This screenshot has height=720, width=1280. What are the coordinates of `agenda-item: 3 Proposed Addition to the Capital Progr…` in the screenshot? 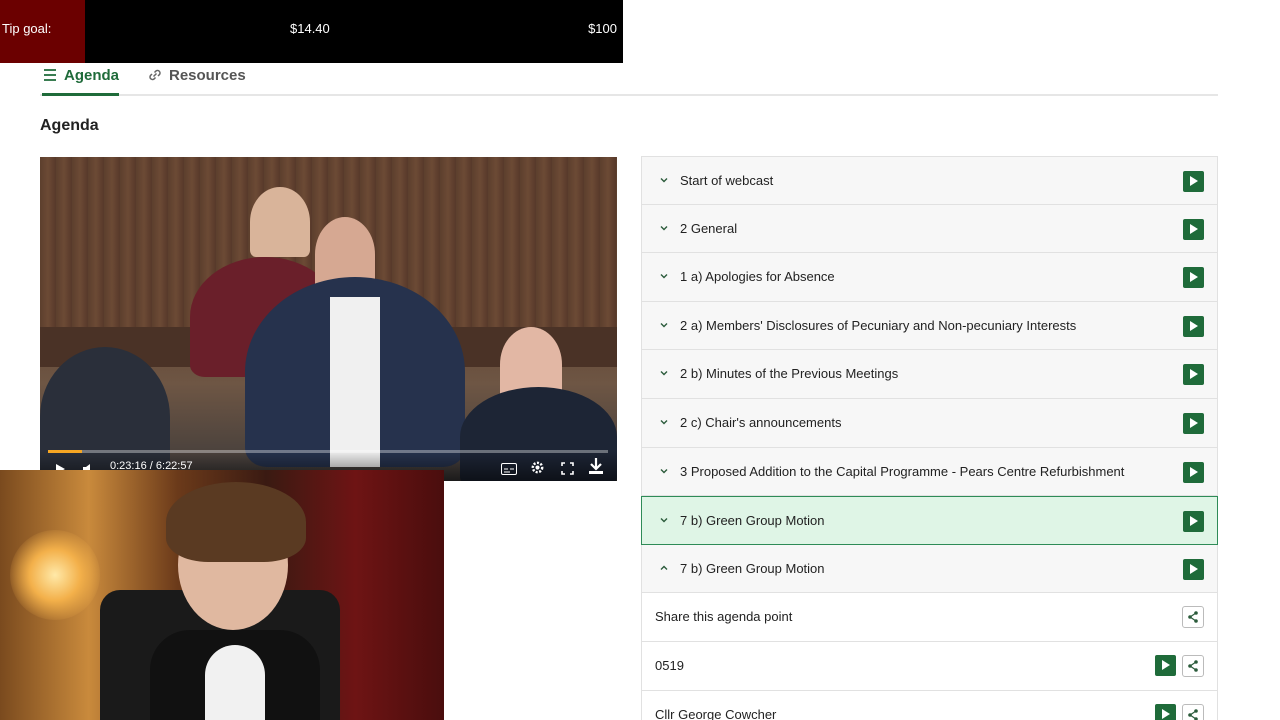 It's located at (929, 472).